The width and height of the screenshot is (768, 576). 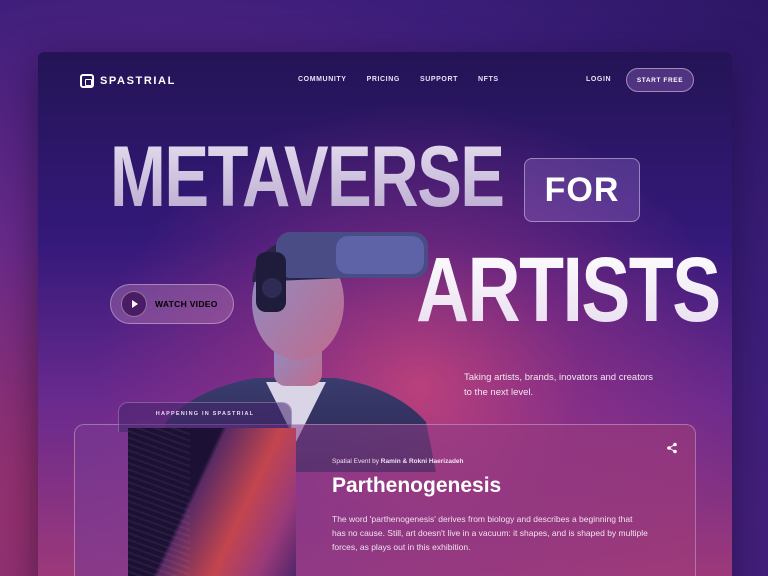 I want to click on watch-video-label: WATCH VIDEO, so click(x=186, y=304).